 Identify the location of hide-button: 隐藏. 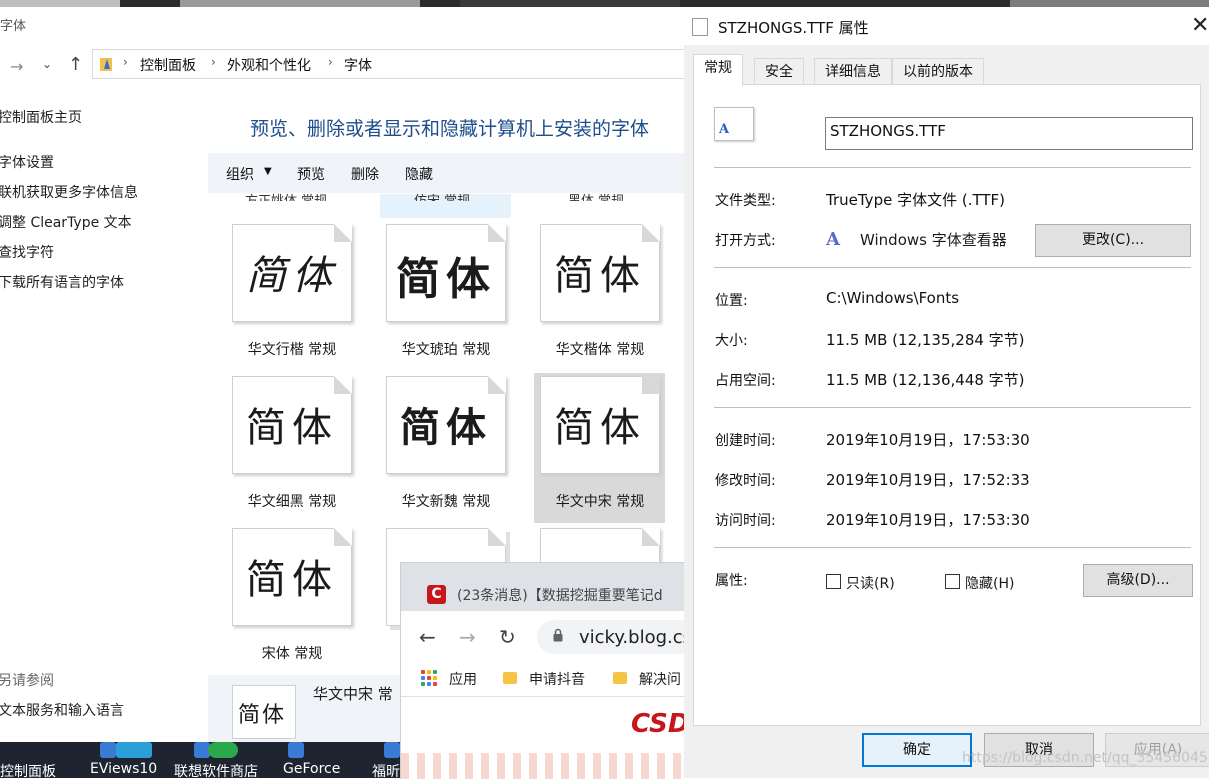
(419, 174).